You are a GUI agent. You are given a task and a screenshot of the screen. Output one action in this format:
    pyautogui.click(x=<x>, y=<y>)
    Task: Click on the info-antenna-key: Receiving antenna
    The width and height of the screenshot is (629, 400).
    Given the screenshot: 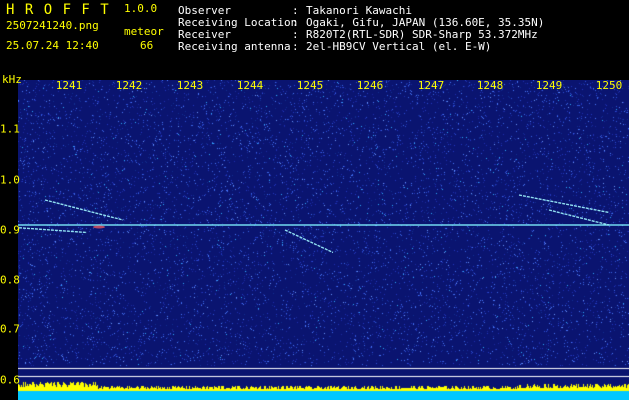 What is the action you would take?
    pyautogui.click(x=234, y=46)
    